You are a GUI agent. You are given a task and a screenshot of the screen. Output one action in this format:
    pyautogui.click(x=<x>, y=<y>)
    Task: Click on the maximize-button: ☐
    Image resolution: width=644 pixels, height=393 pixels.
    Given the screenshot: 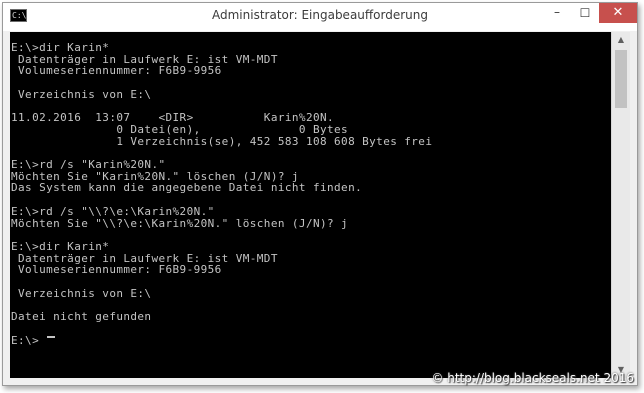 What is the action you would take?
    pyautogui.click(x=585, y=13)
    